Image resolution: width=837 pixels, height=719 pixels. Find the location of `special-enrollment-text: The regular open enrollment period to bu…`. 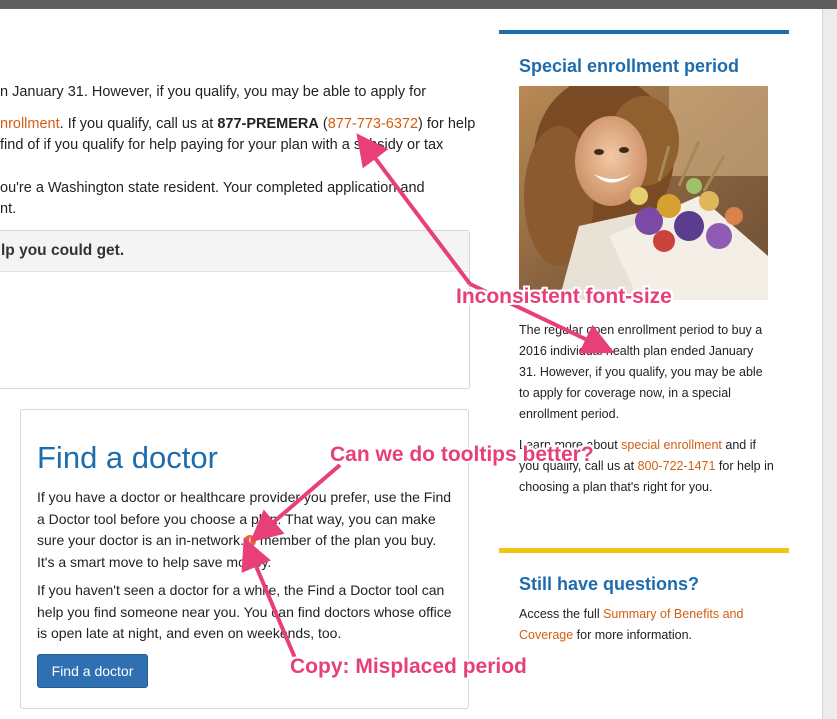

special-enrollment-text: The regular open enrollment period to bu… is located at coordinates (641, 372).